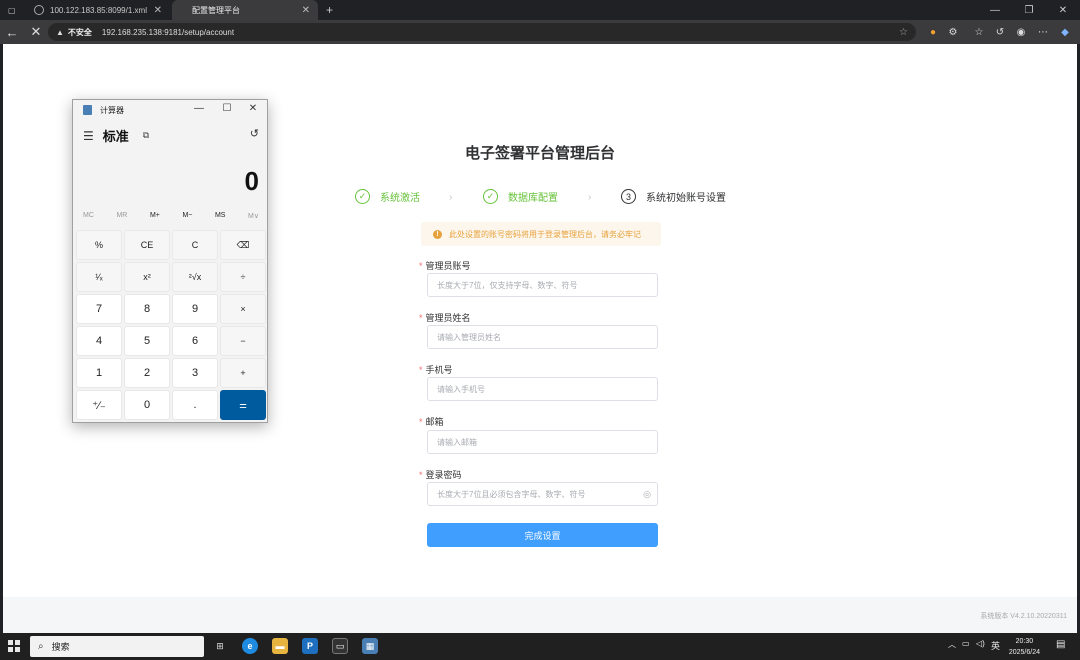 Image resolution: width=1080 pixels, height=660 pixels. What do you see at coordinates (1043, 32) in the screenshot?
I see `more-menu-icon: ⋯` at bounding box center [1043, 32].